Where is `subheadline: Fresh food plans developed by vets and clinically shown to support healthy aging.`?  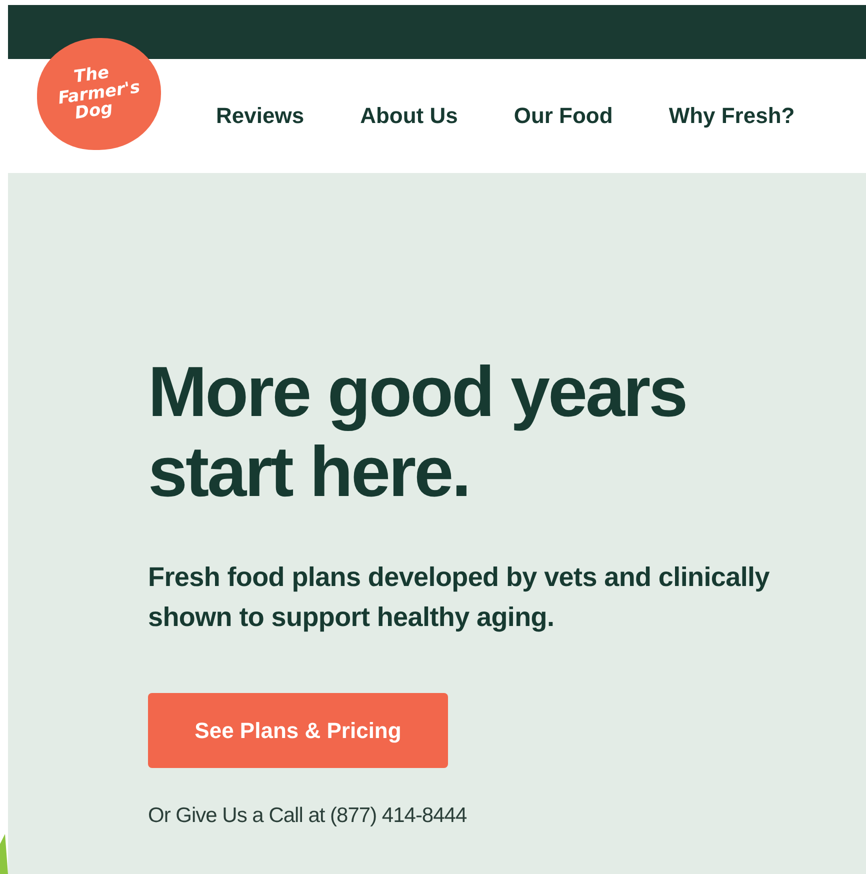
subheadline: Fresh food plans developed by vets and clinically shown to support healthy aging. is located at coordinates (459, 597).